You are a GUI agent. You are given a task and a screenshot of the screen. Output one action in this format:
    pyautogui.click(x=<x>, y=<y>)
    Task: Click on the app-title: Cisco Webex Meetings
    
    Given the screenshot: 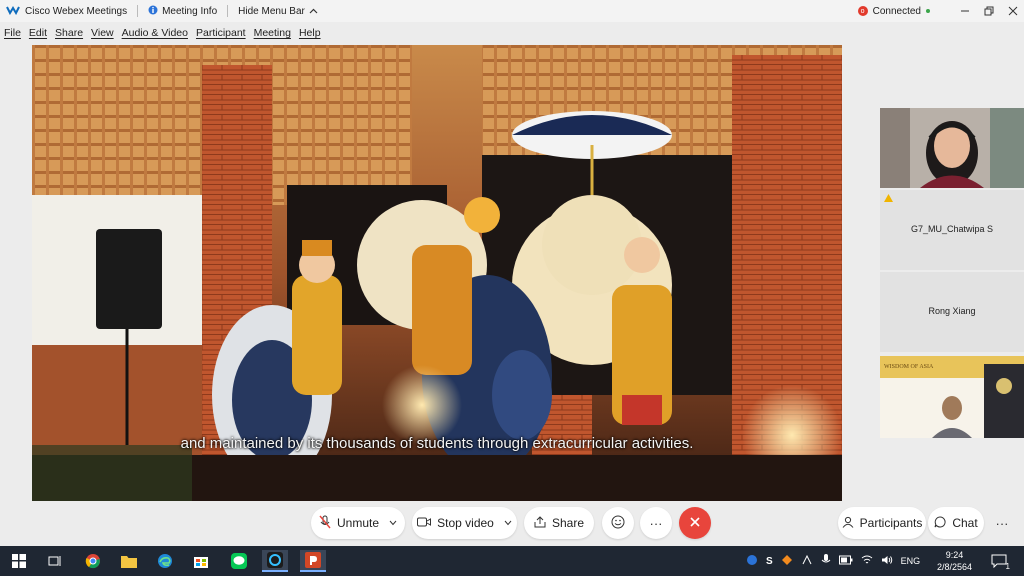 What is the action you would take?
    pyautogui.click(x=63, y=11)
    